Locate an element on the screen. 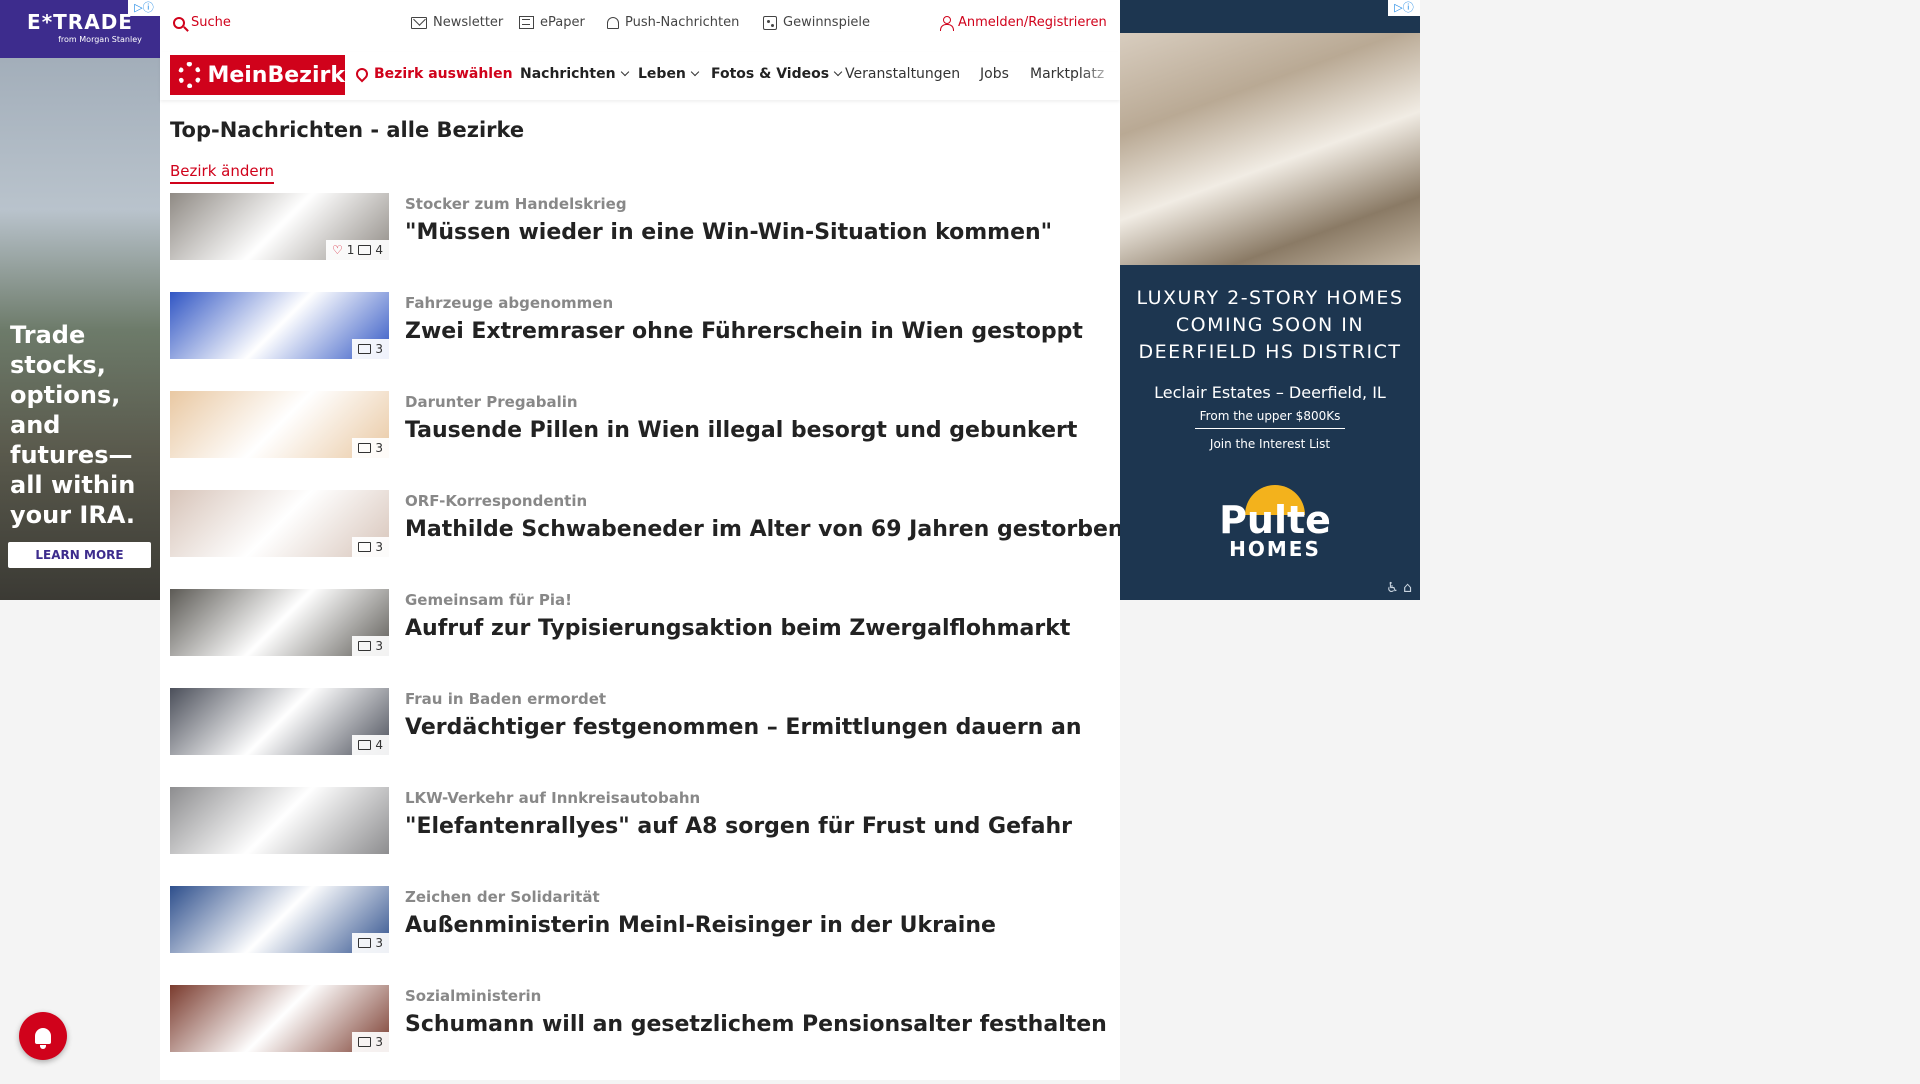 The width and height of the screenshot is (1920, 1084). meinbezirk-logo: MeinBezirk is located at coordinates (257, 75).